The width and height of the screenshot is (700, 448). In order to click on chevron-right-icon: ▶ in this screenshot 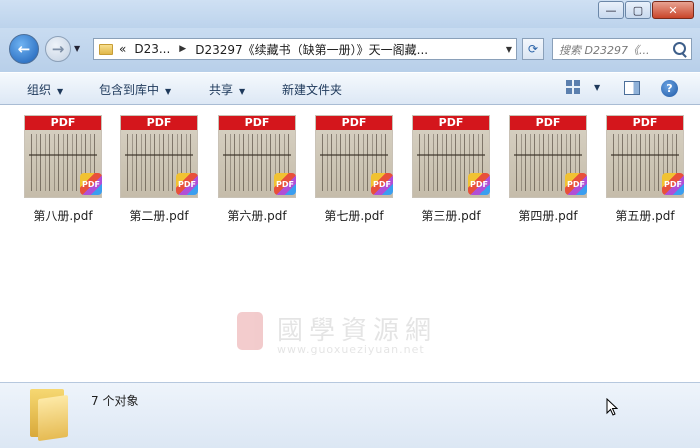, I will do `click(182, 49)`.